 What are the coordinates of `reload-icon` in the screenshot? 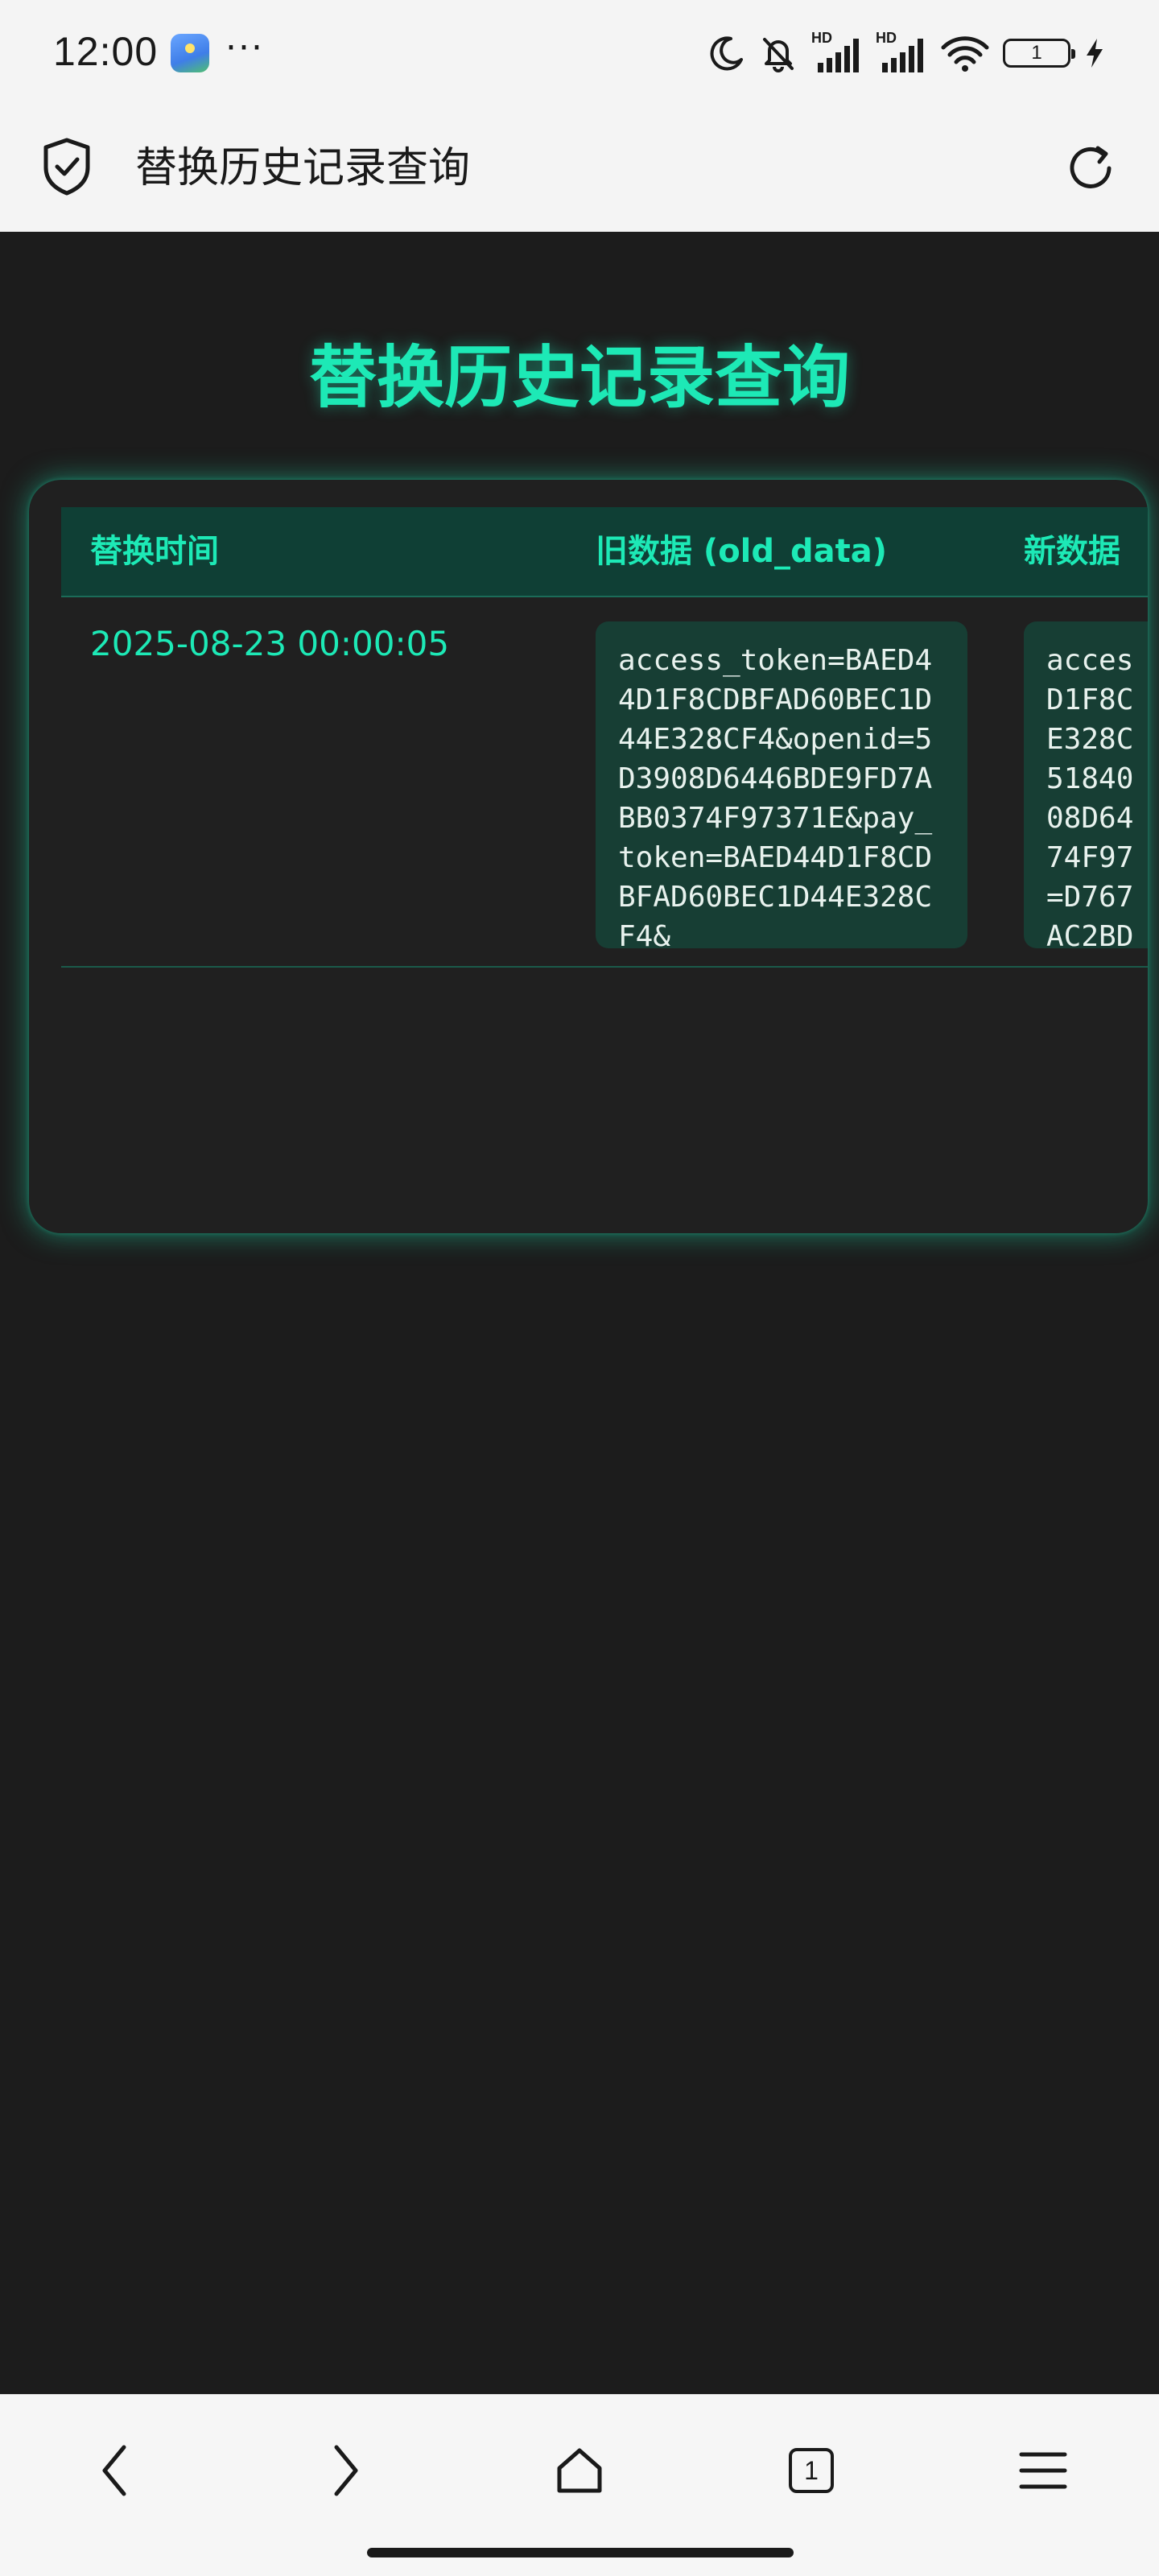 It's located at (1090, 168).